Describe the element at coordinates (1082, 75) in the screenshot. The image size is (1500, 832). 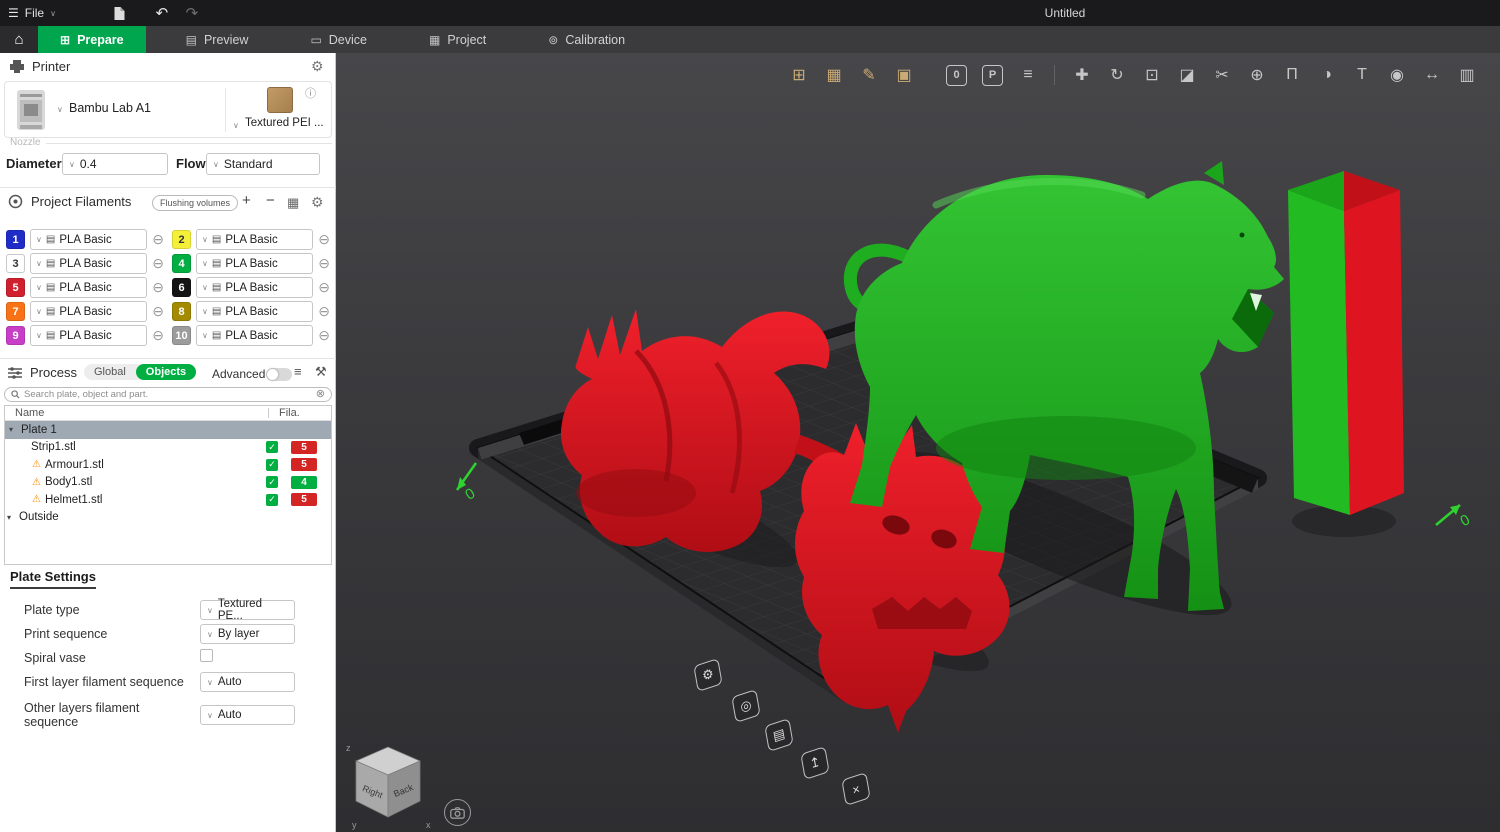
I see `move-icon: ✚` at that location.